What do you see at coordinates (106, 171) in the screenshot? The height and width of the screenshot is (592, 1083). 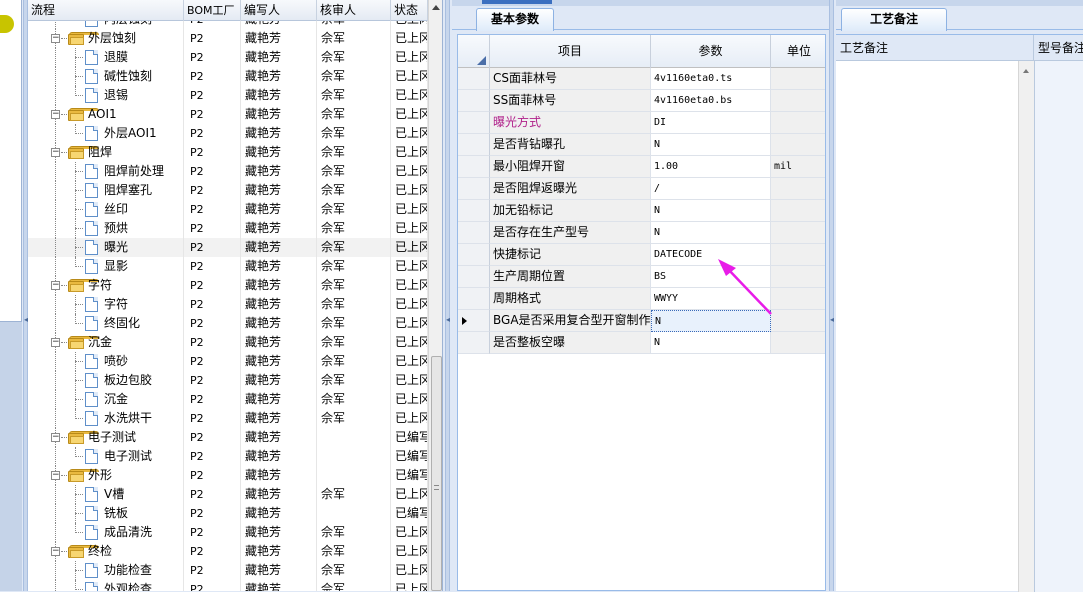 I see `tree-name-cell: 阻焊前处理` at bounding box center [106, 171].